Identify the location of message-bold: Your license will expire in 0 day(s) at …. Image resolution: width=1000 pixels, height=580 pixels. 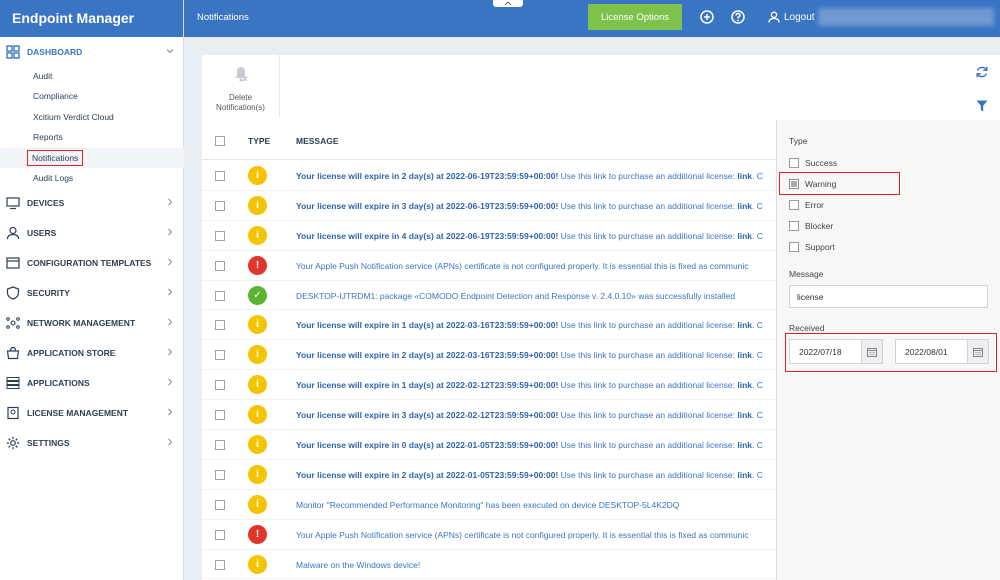
(427, 445).